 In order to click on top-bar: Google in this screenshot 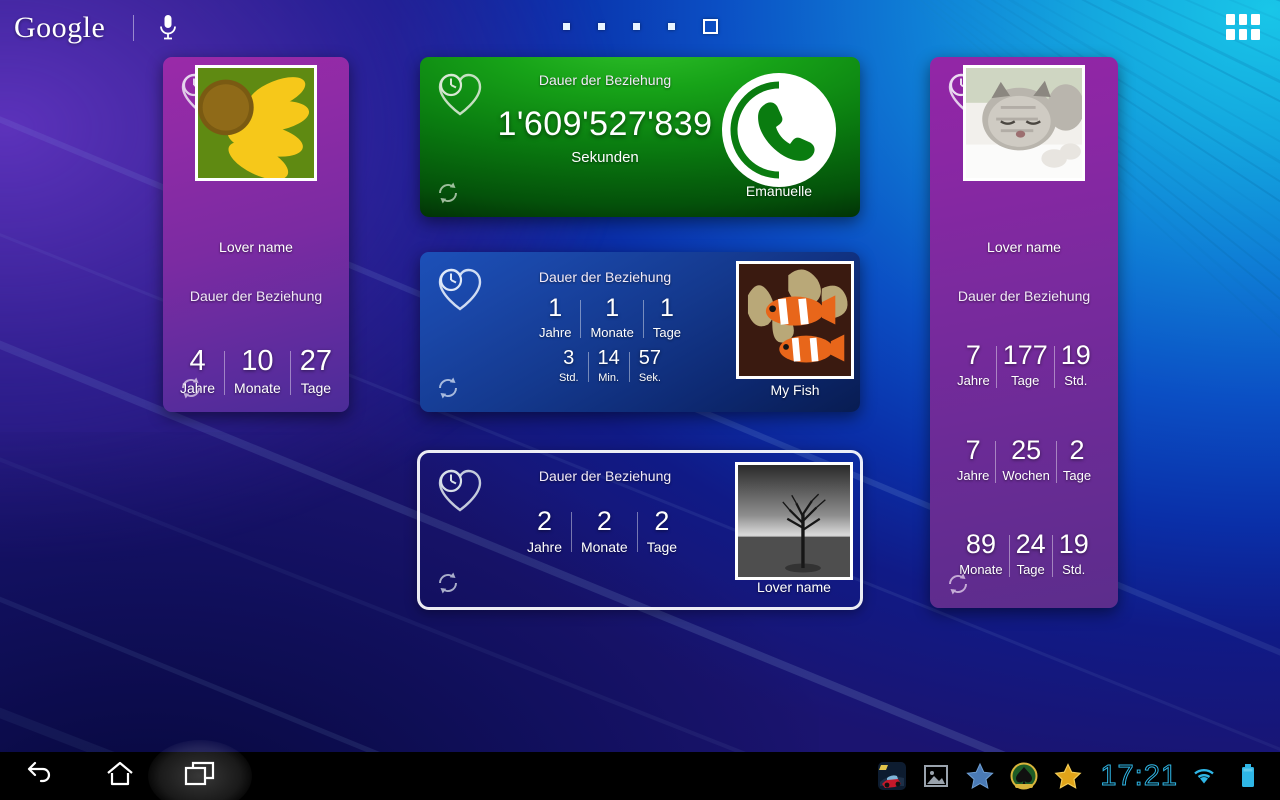, I will do `click(640, 28)`.